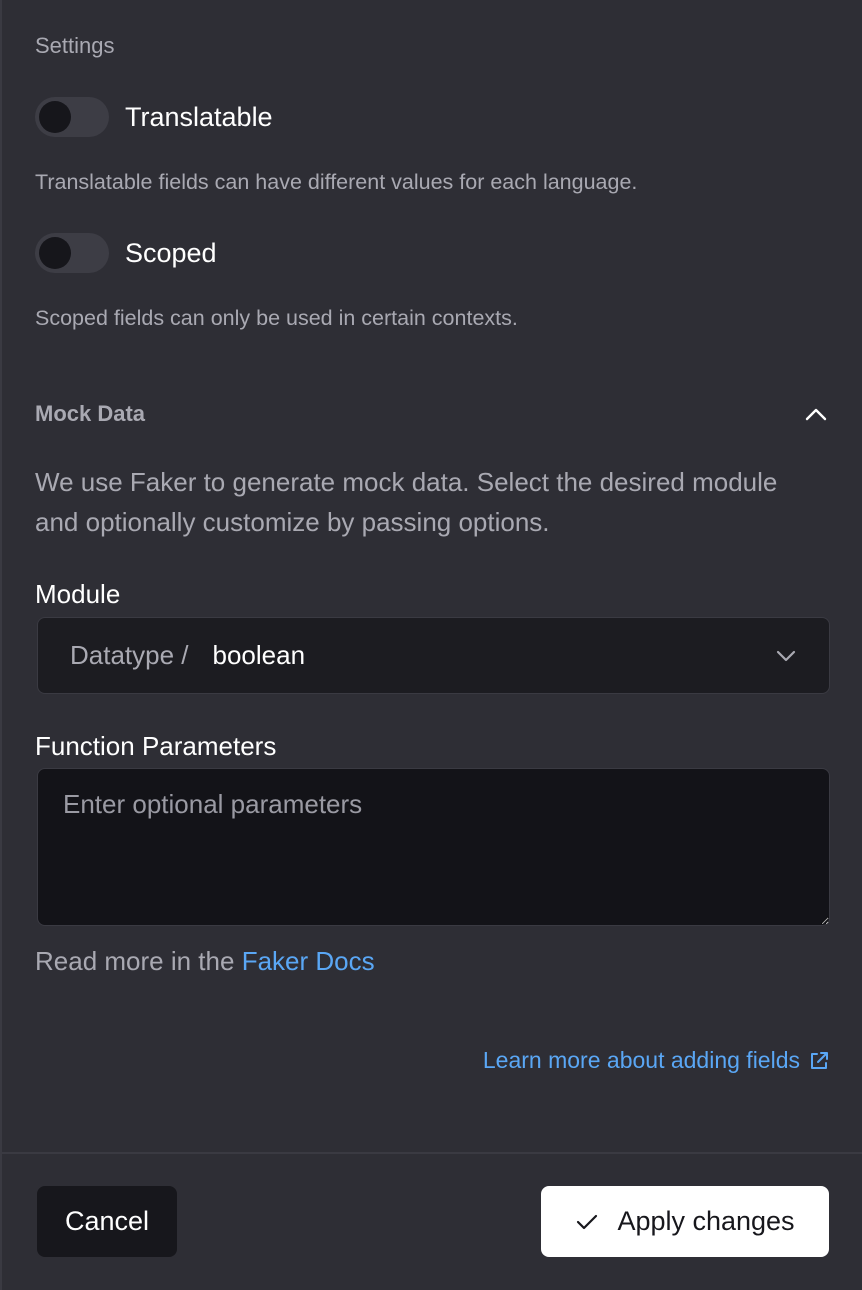 This screenshot has width=862, height=1290. Describe the element at coordinates (587, 1222) in the screenshot. I see `check-icon` at that location.